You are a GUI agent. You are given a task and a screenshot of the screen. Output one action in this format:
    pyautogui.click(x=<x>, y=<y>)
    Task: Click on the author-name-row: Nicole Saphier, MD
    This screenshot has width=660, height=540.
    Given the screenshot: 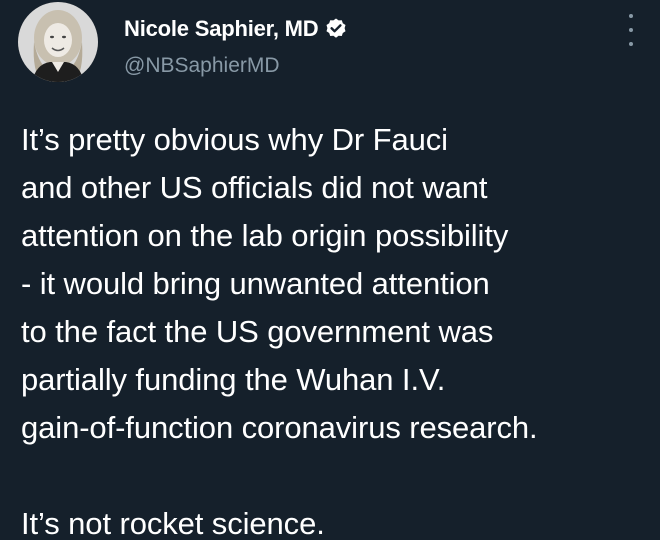 What is the action you would take?
    pyautogui.click(x=236, y=29)
    